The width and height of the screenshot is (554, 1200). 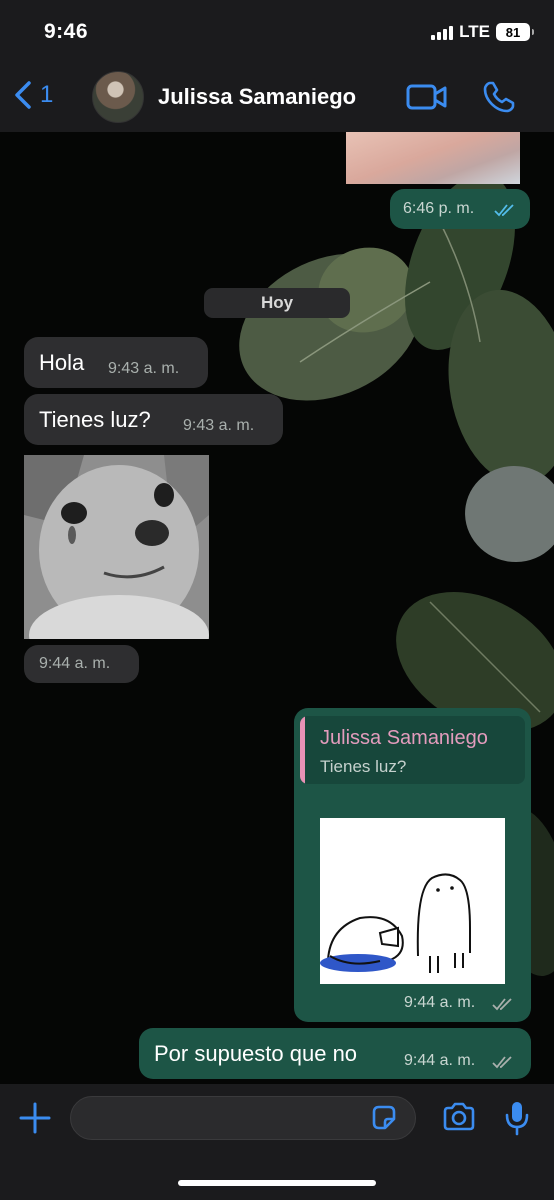 I want to click on voice-call-button, so click(x=499, y=99).